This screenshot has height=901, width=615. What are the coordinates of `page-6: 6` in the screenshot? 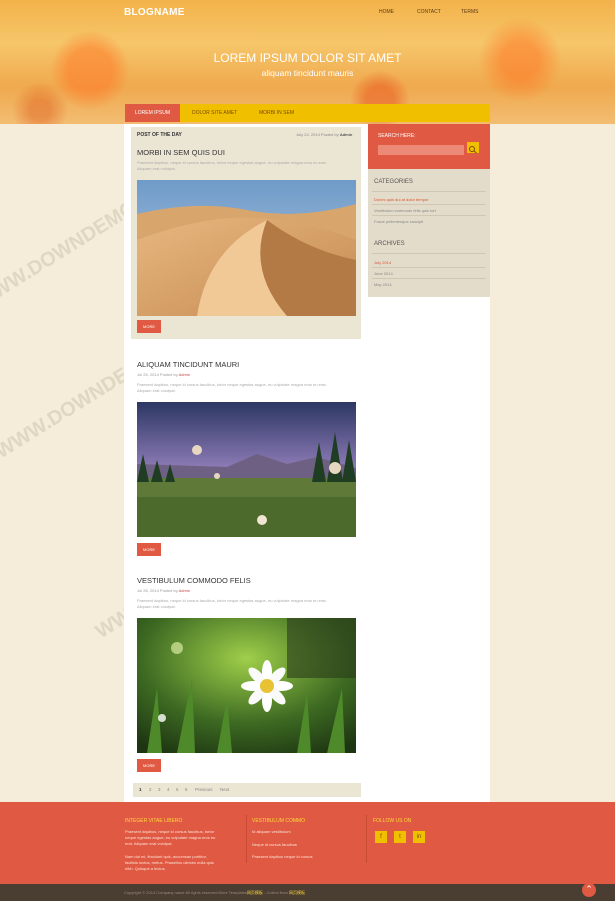 It's located at (186, 789).